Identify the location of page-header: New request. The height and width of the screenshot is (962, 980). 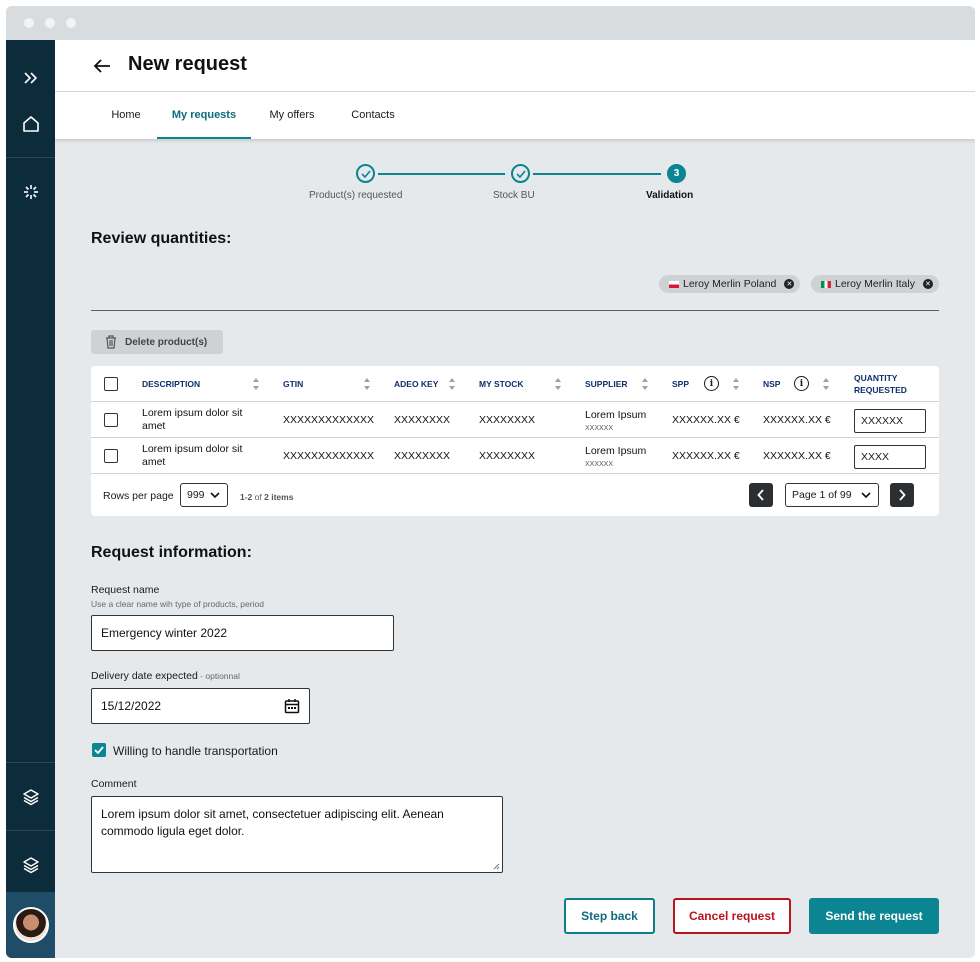
(515, 66).